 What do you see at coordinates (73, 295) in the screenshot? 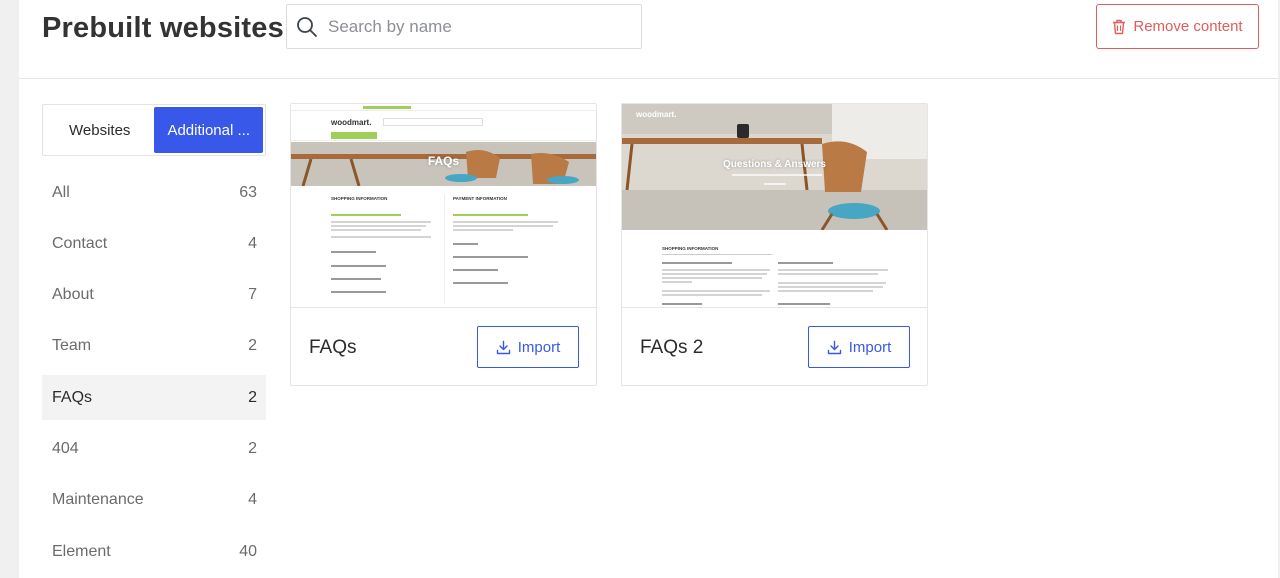
I see `category-label: About` at bounding box center [73, 295].